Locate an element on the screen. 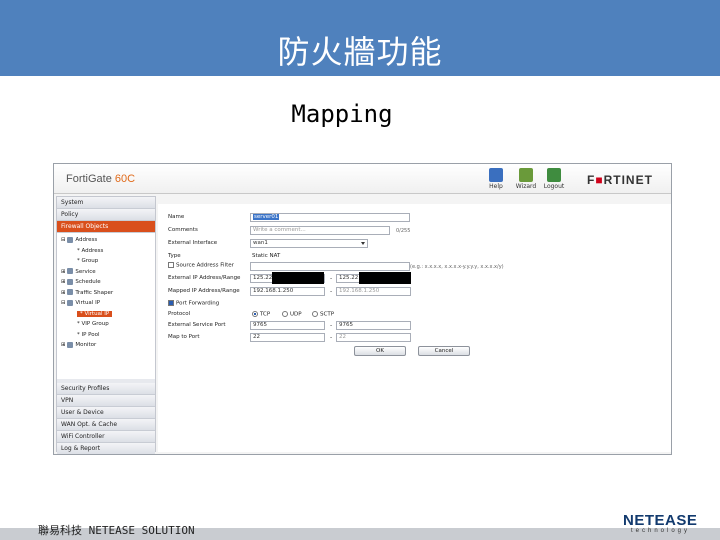 This screenshot has width=720, height=540. footer-text: 聯易科技 NETEASE SOLUTION is located at coordinates (116, 530).